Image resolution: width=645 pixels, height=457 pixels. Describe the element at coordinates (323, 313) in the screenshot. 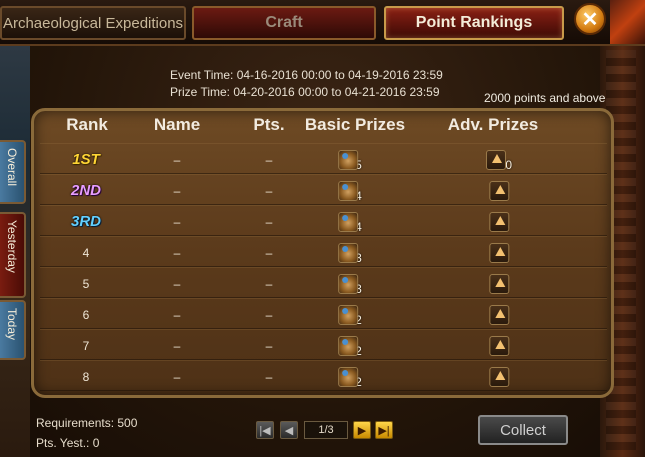

I see `table-row: 6 – – 2 60` at that location.